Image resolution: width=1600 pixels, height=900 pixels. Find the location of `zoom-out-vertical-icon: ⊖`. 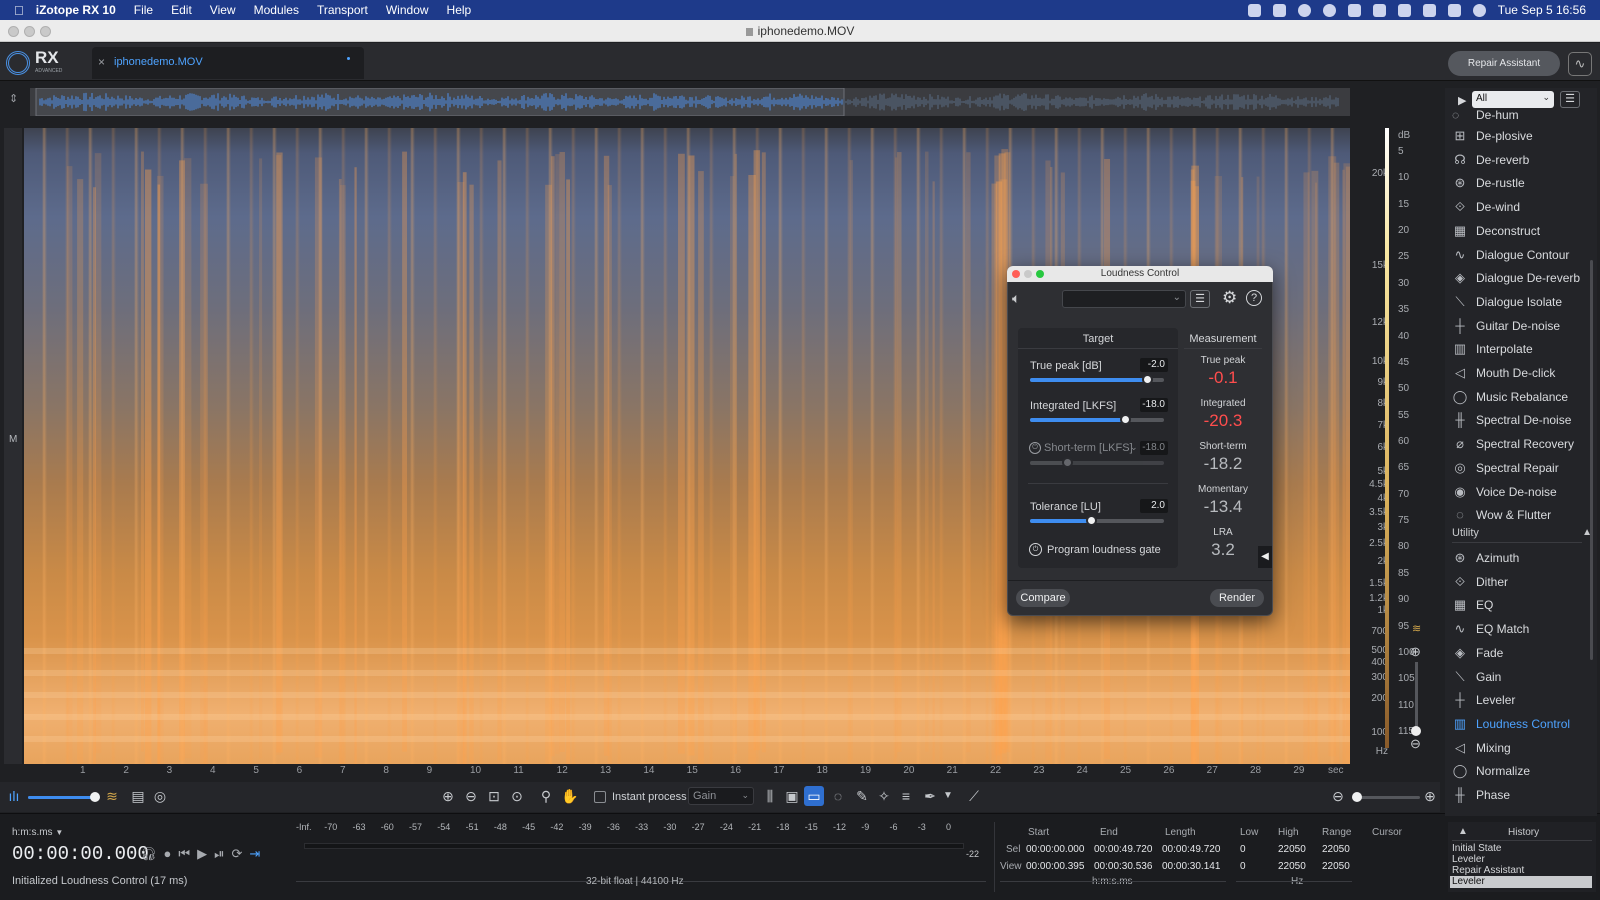

zoom-out-vertical-icon: ⊖ is located at coordinates (1415, 744).